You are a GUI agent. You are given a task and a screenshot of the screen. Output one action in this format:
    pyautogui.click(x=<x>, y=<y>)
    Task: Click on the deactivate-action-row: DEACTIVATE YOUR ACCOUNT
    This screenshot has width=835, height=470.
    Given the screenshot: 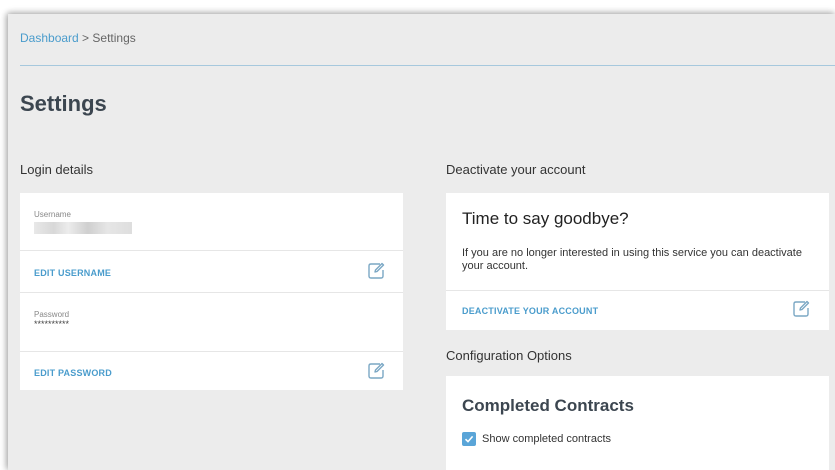 What is the action you would take?
    pyautogui.click(x=637, y=310)
    